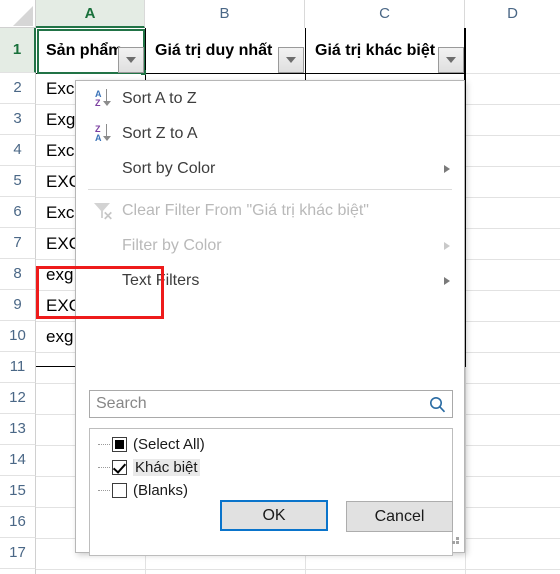 The image size is (560, 574). Describe the element at coordinates (119, 490) in the screenshot. I see `checkbox-blanks` at that location.